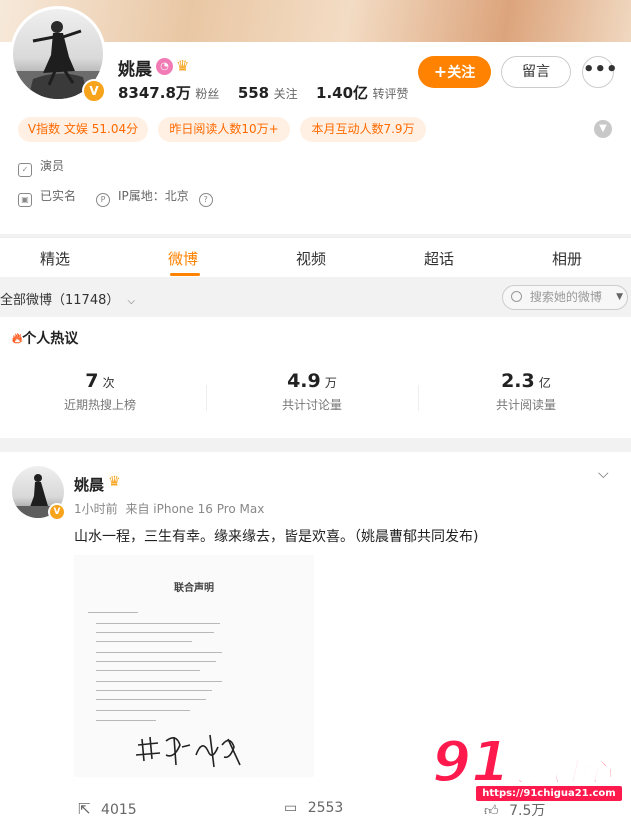 This screenshot has width=631, height=826. Describe the element at coordinates (195, 509) in the screenshot. I see `post-source: 来自 iPhone 16 Pro Max` at that location.